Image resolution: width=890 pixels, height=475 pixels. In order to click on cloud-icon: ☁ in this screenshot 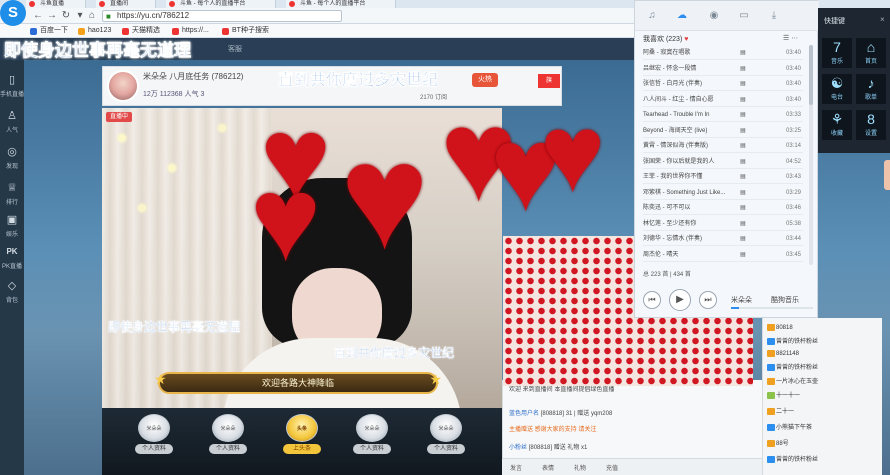, I will do `click(682, 16)`.